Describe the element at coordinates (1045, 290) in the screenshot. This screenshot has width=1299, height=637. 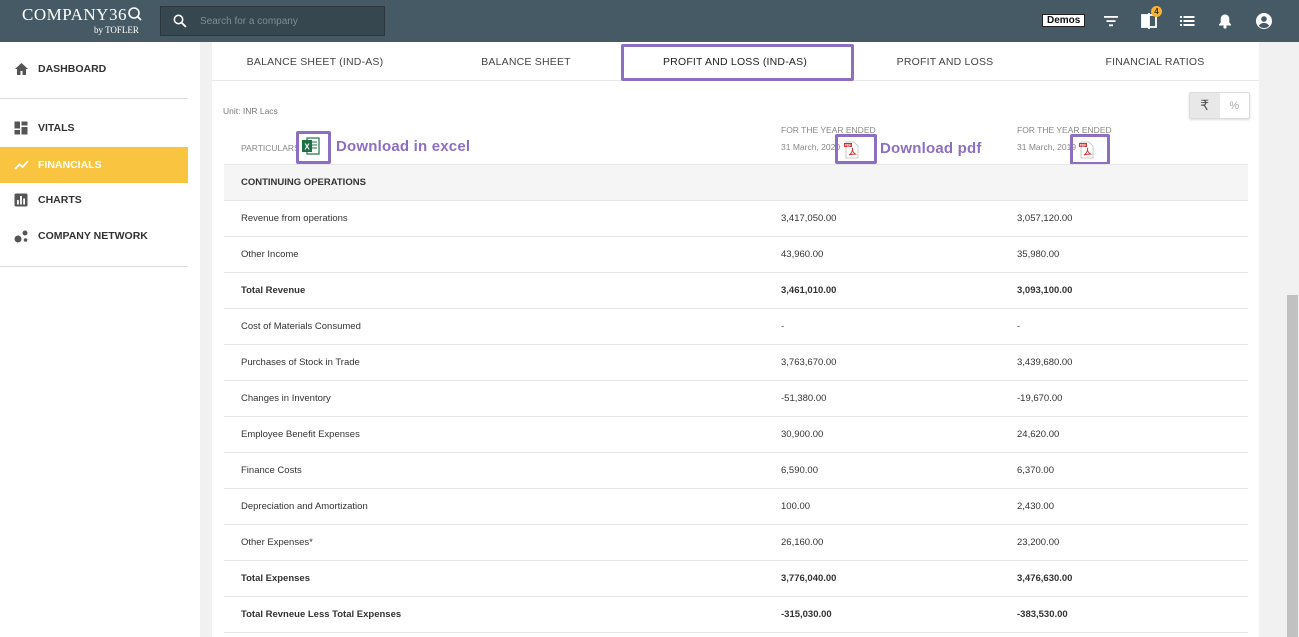
I see `value-2019: 3,093,100.00` at that location.